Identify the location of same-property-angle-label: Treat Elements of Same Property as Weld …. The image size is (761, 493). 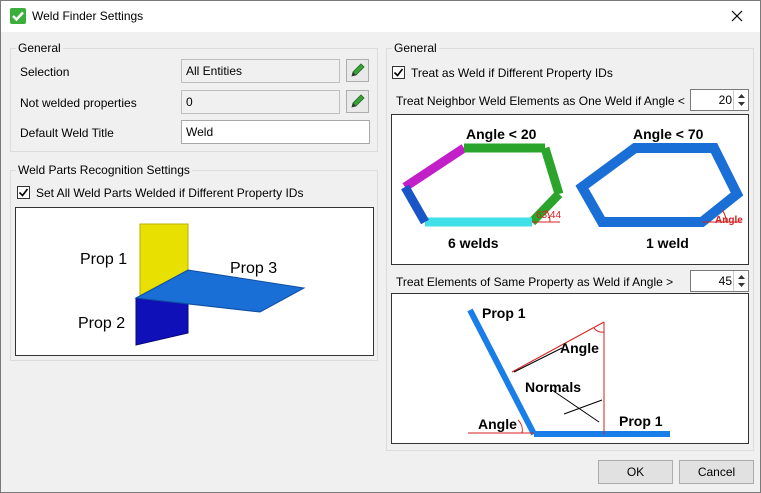
(535, 282).